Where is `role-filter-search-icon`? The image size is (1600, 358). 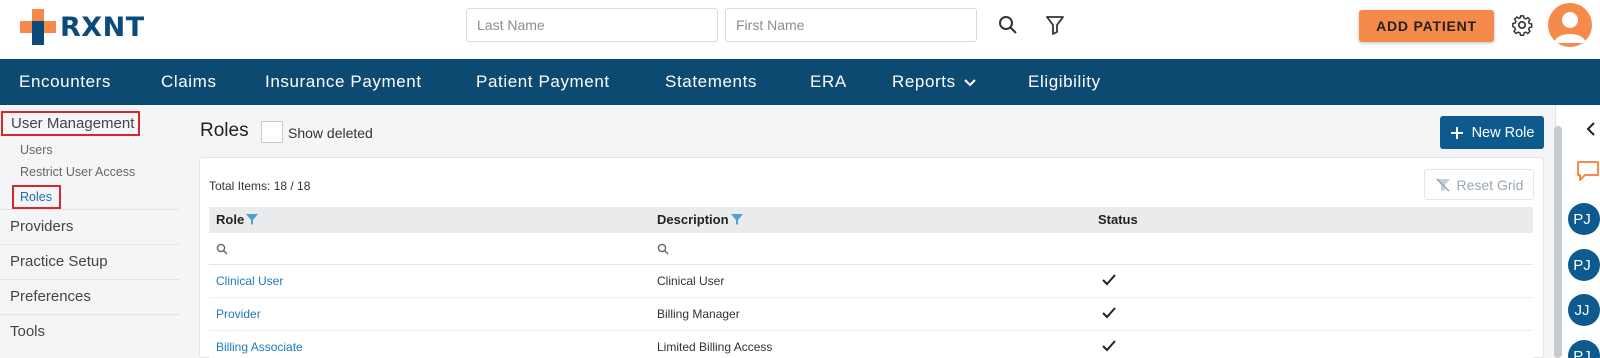 role-filter-search-icon is located at coordinates (222, 251).